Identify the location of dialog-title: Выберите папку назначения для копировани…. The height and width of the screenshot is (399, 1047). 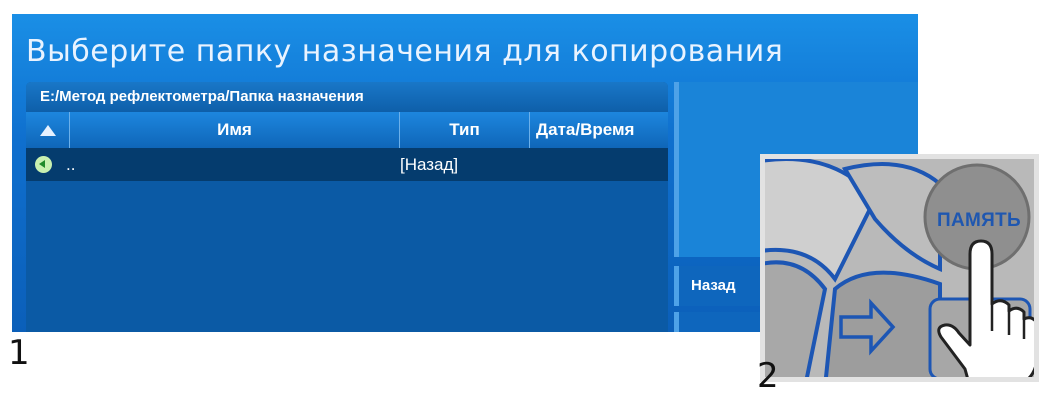
(405, 51).